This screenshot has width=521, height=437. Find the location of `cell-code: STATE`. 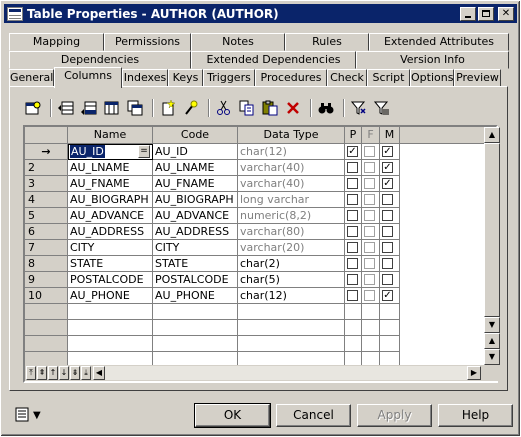

cell-code: STATE is located at coordinates (195, 264).